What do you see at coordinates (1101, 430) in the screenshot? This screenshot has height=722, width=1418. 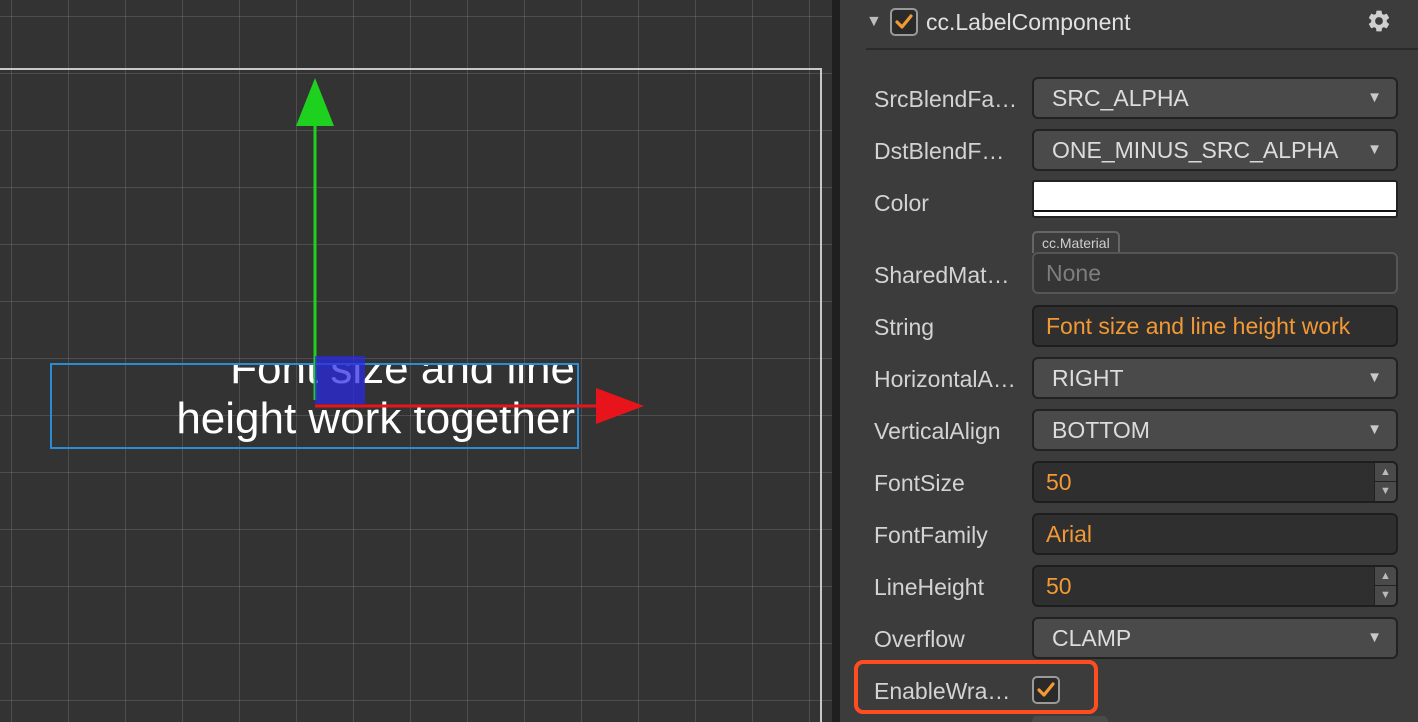 I see `vertical-align-value: BOTTOM` at bounding box center [1101, 430].